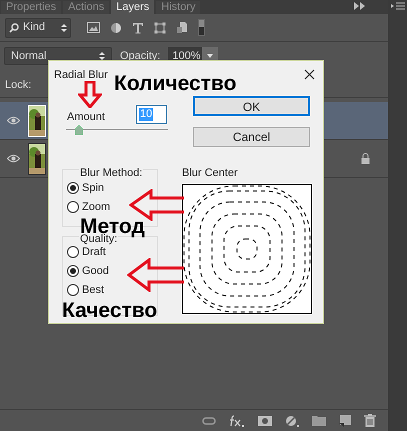 The width and height of the screenshot is (407, 431). Describe the element at coordinates (94, 252) in the screenshot. I see `radio-label: Draft` at that location.